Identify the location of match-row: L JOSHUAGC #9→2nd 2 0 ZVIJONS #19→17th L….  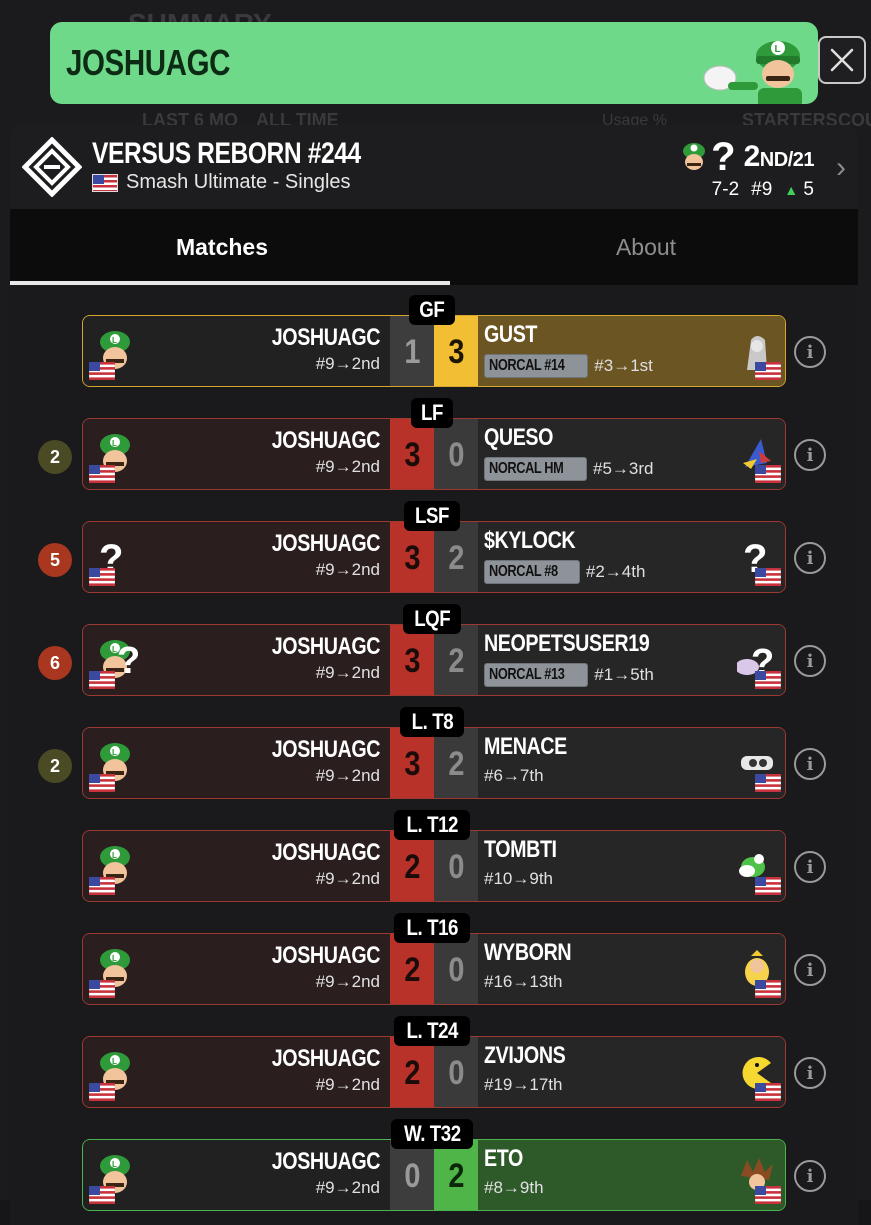
(434, 1057).